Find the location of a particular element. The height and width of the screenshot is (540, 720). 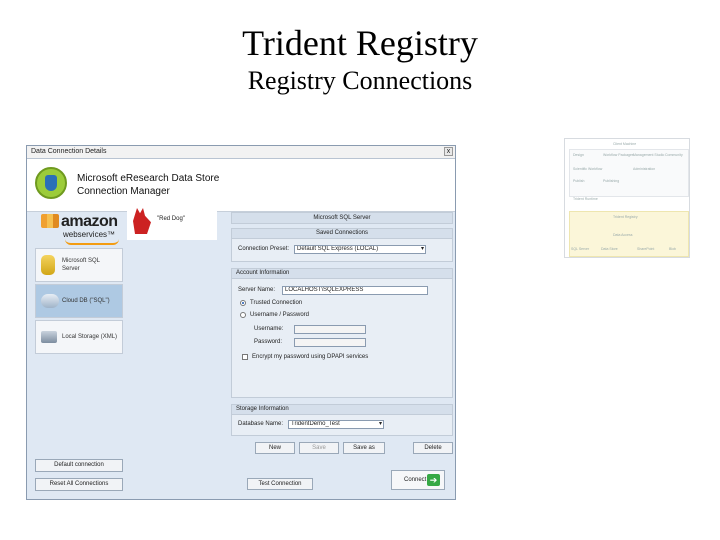

connect-label: Connect is located at coordinates (415, 480).